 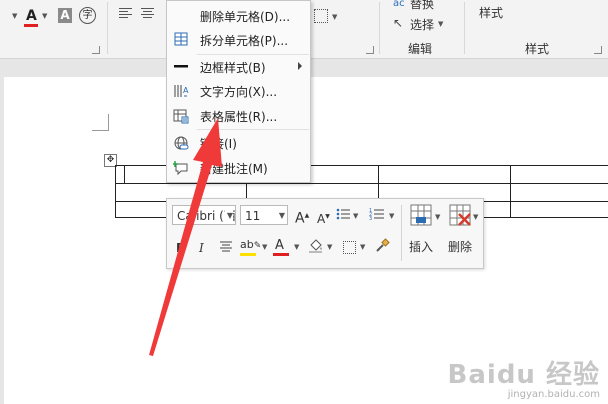 What do you see at coordinates (401, 233) in the screenshot?
I see `toolbar-separator` at bounding box center [401, 233].